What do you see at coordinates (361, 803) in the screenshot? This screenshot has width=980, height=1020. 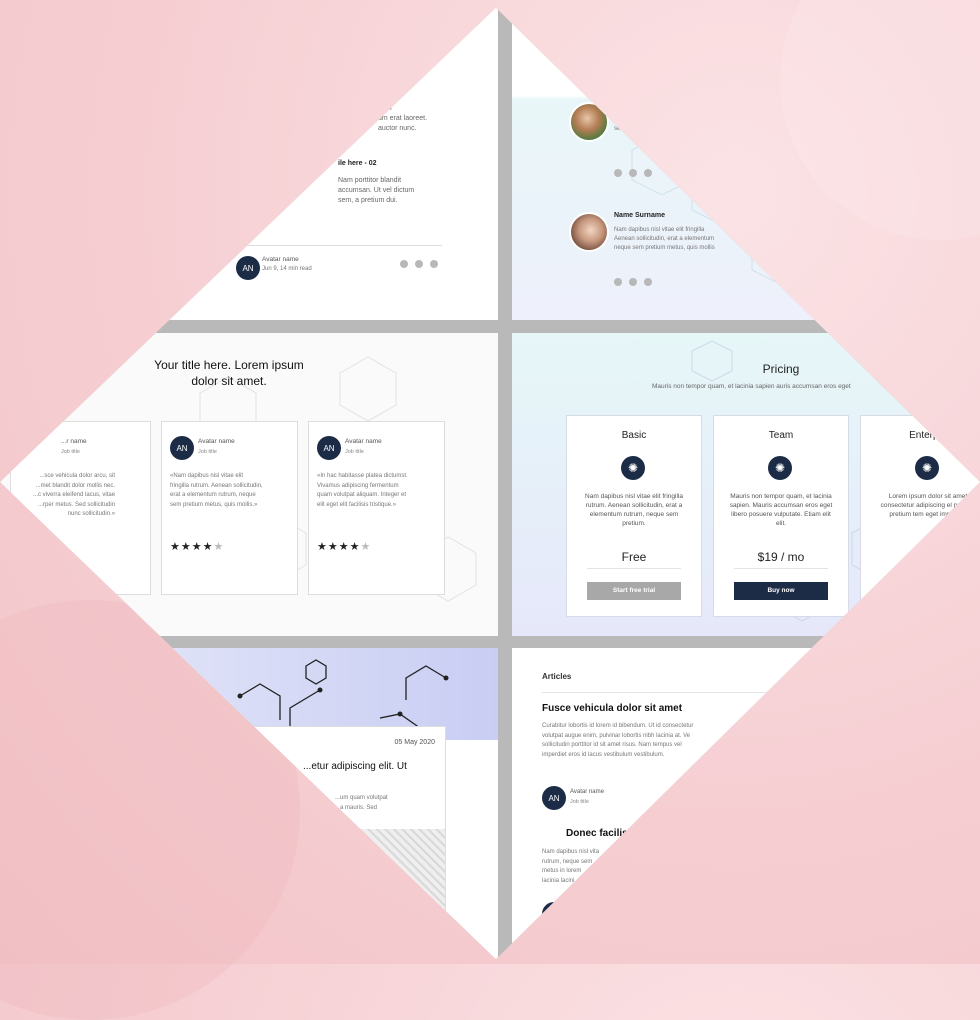 I see `post-excerpt: ...um quam volutpat ...a mauris. Sed` at bounding box center [361, 803].